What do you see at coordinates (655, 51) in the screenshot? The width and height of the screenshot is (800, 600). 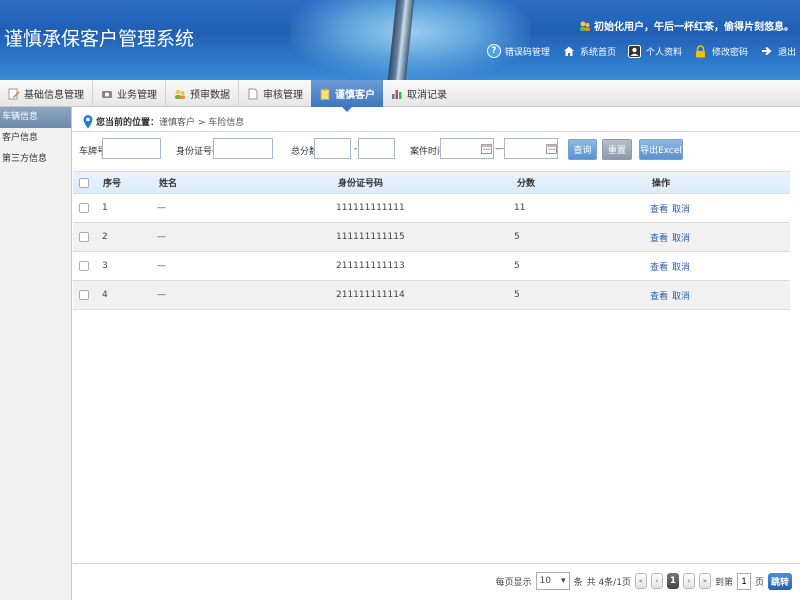 I see `profile-link: 个人资料` at bounding box center [655, 51].